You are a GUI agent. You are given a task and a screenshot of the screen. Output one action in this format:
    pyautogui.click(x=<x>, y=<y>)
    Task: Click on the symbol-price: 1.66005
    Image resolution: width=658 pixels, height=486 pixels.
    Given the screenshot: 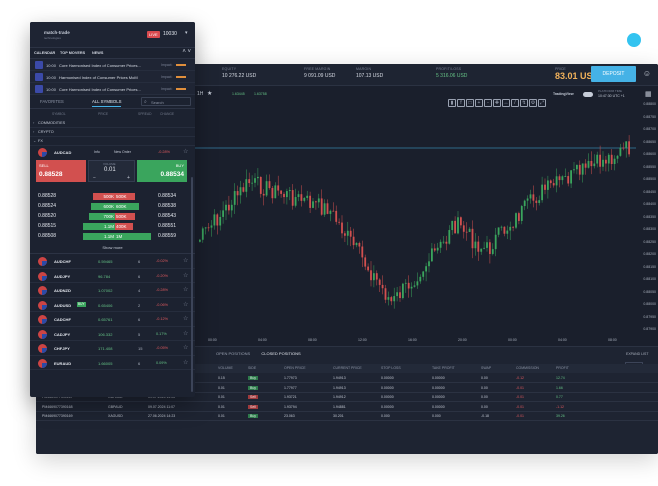 What is the action you would take?
    pyautogui.click(x=105, y=363)
    